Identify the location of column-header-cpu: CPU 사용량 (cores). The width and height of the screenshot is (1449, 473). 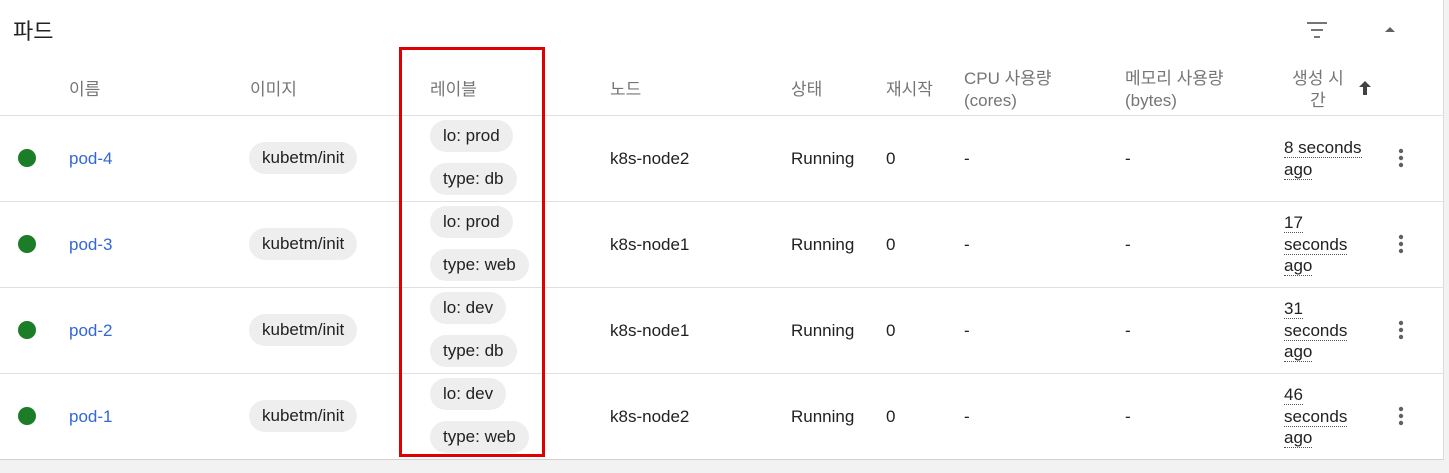
(1008, 90).